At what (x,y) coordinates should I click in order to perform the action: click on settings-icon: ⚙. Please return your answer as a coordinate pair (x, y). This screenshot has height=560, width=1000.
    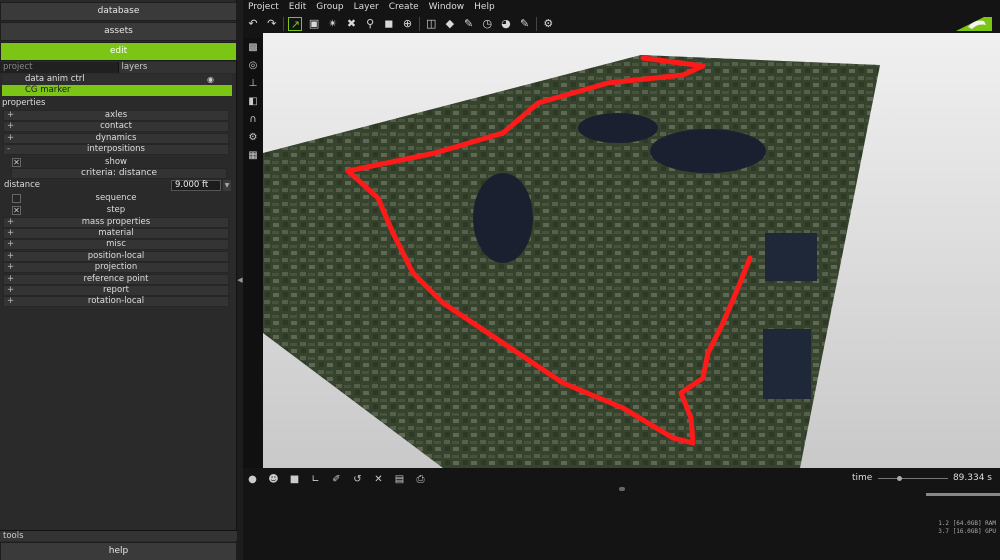
    Looking at the image, I should click on (548, 24).